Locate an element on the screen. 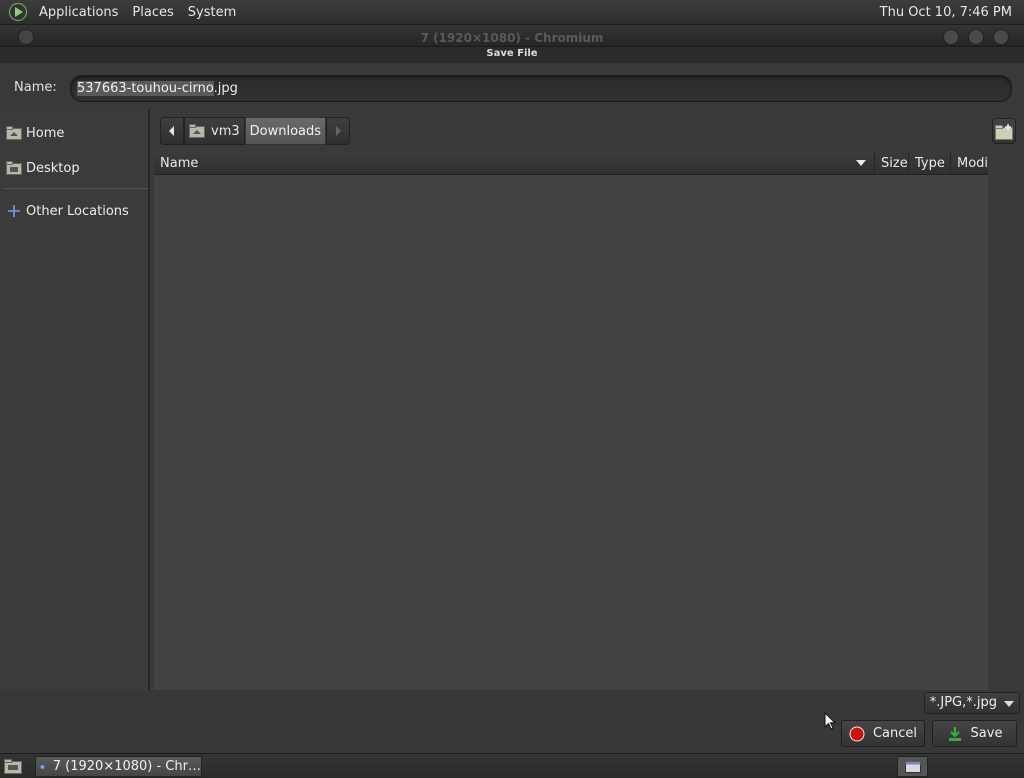 Image resolution: width=1024 pixels, height=778 pixels. new-folder-icon is located at coordinates (1004, 132).